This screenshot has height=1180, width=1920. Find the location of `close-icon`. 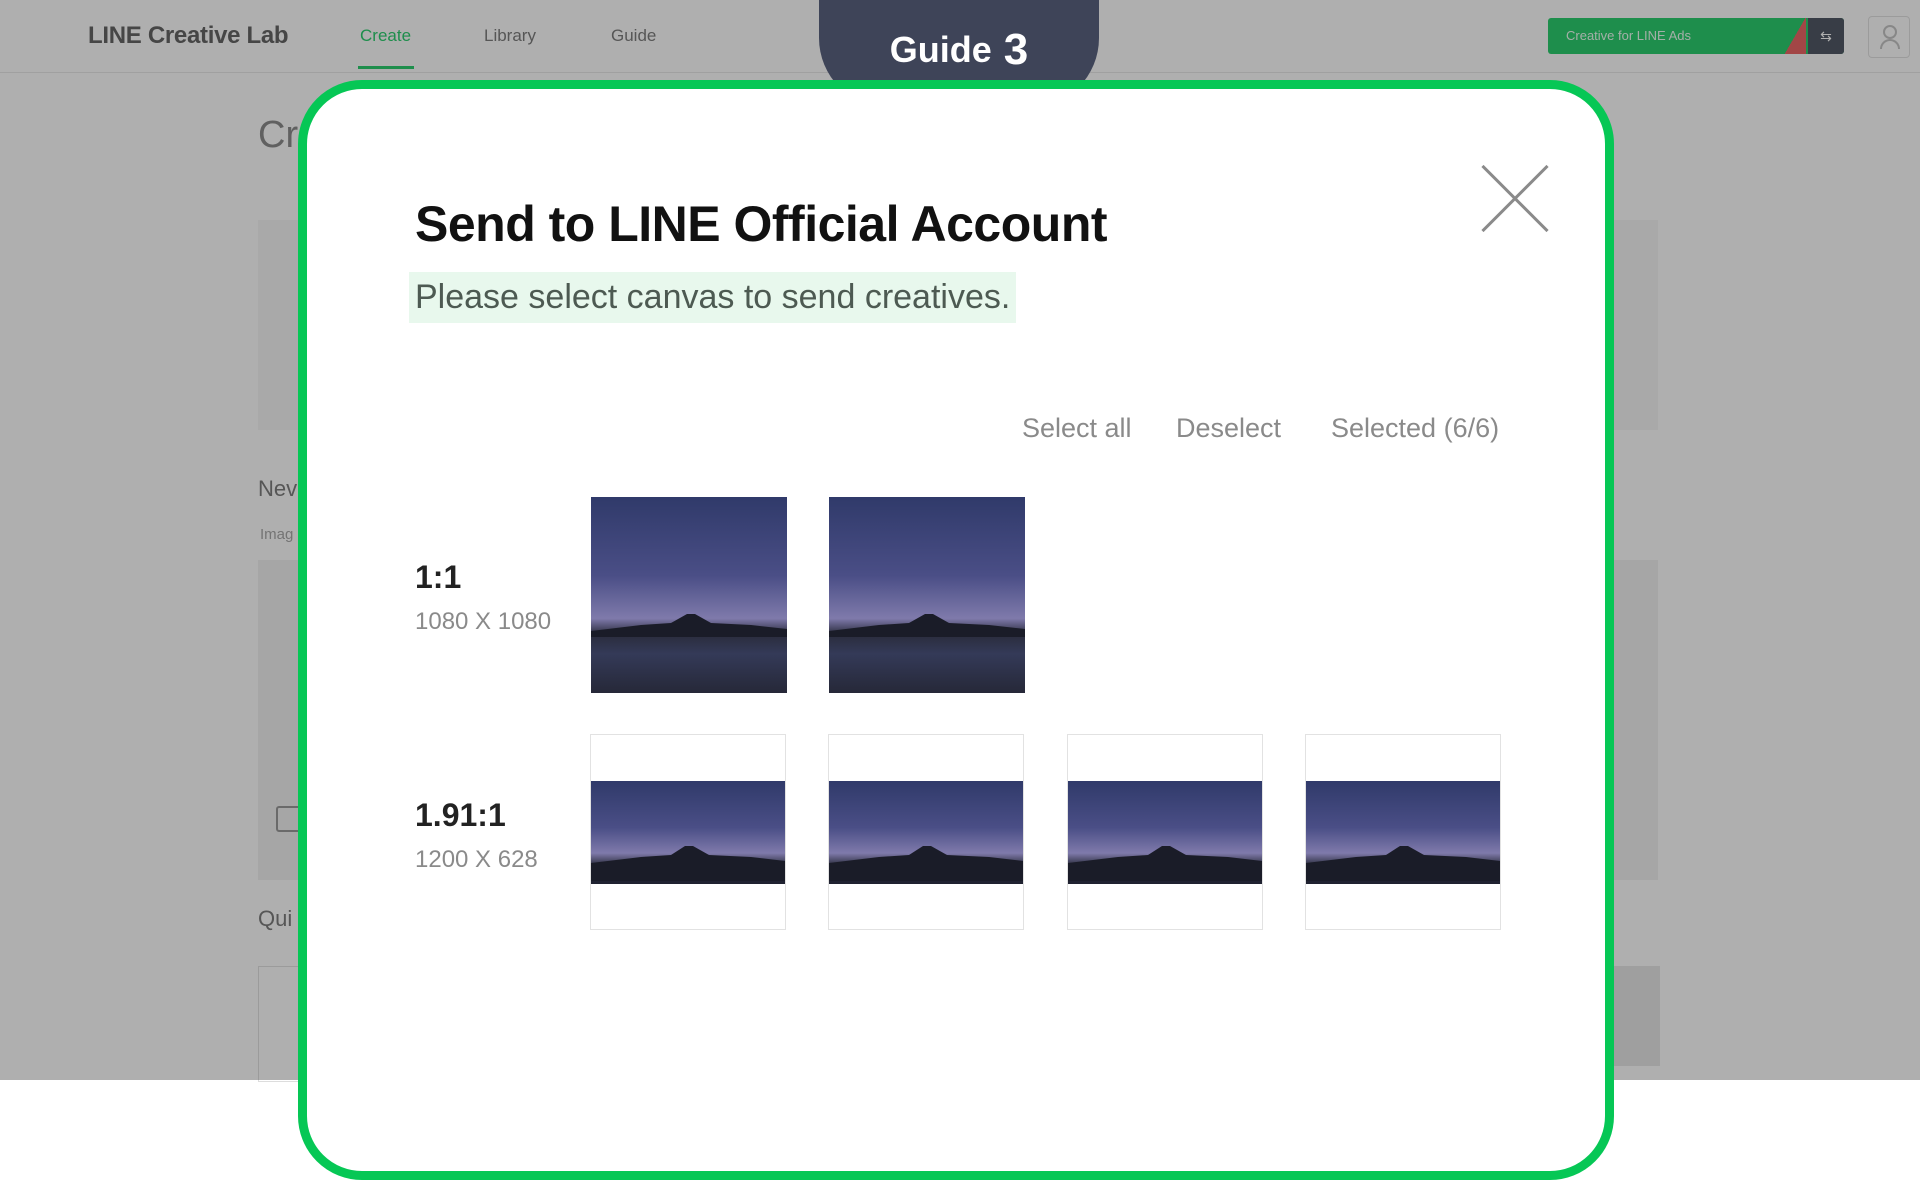

close-icon is located at coordinates (1515, 199).